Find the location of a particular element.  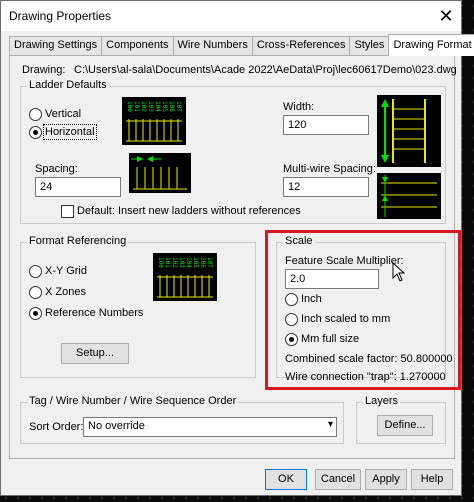

spacing-preview-svg is located at coordinates (159, 173).